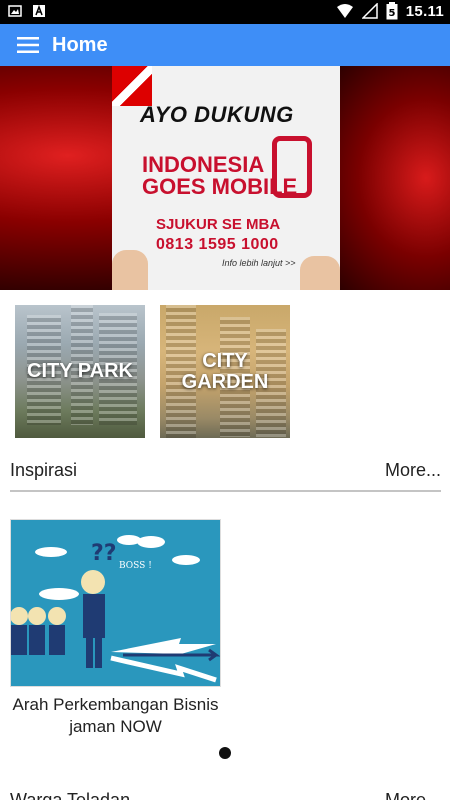 Image resolution: width=450 pixels, height=800 pixels. Describe the element at coordinates (135, 566) in the screenshot. I see `boss-caption: BOSS !` at that location.